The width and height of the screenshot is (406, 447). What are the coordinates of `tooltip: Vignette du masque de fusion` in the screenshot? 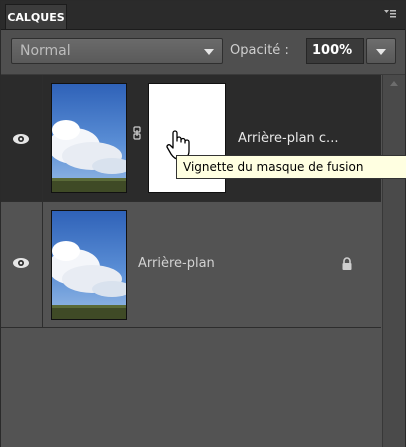 It's located at (291, 167).